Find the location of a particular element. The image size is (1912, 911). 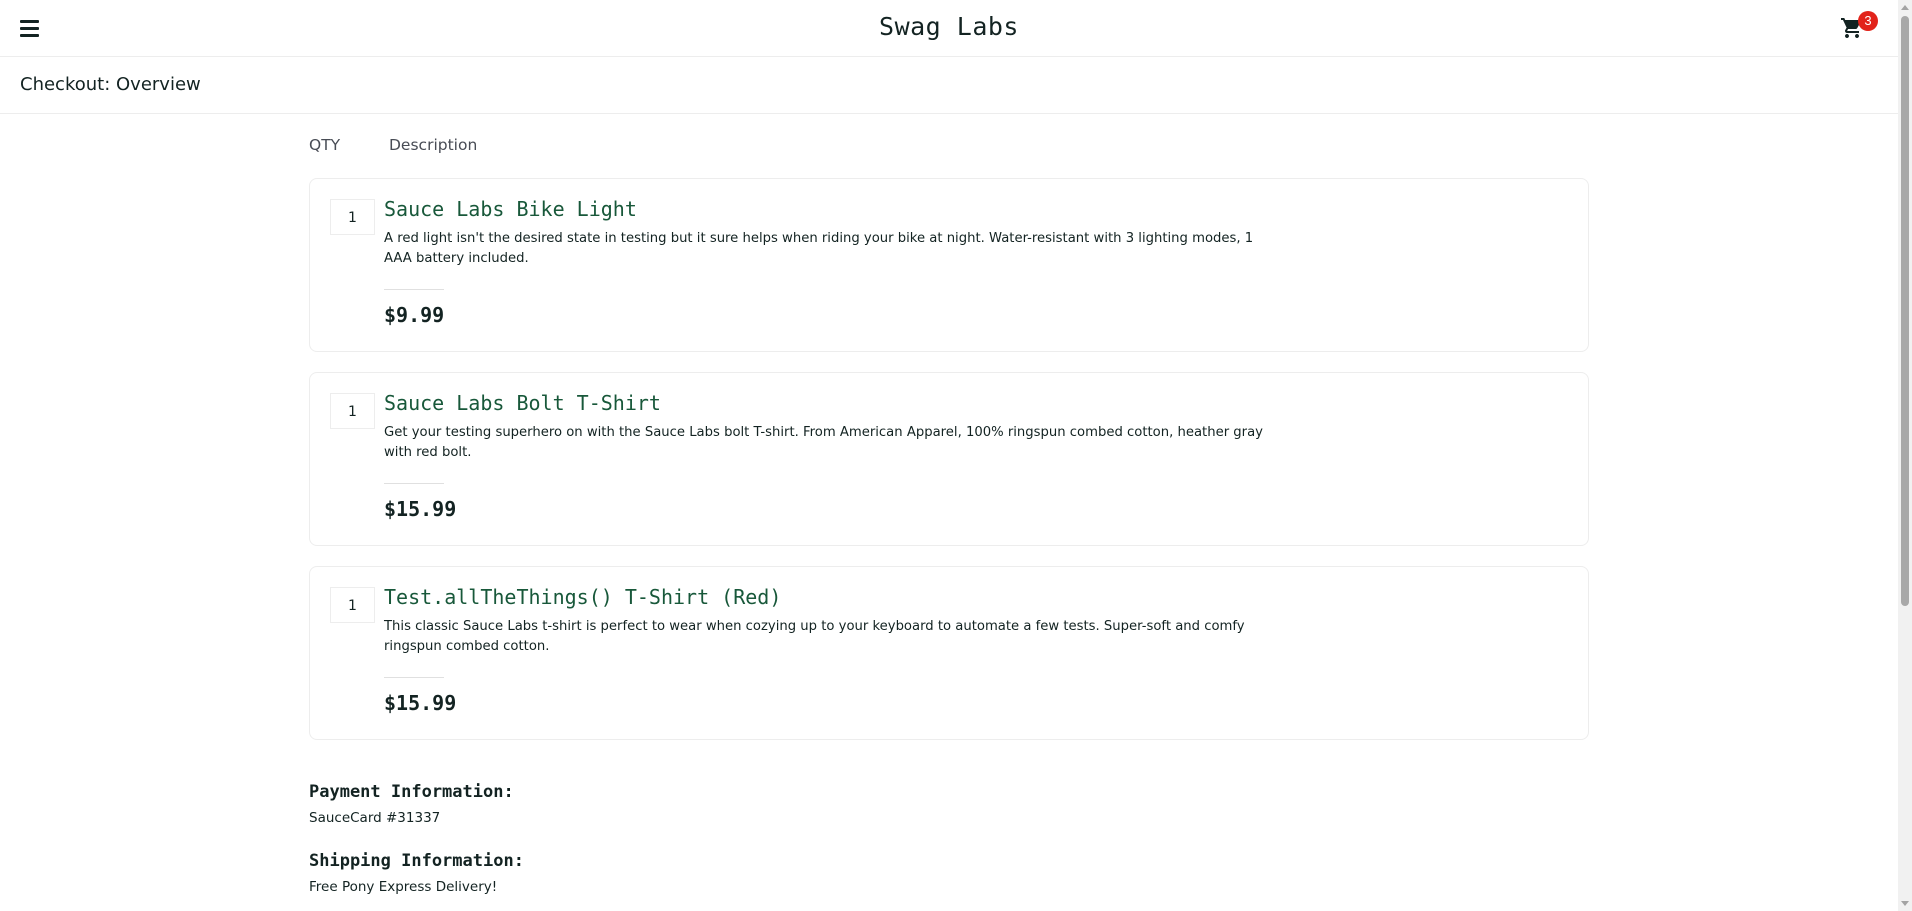

app-logo: Swag Labs is located at coordinates (949, 26).